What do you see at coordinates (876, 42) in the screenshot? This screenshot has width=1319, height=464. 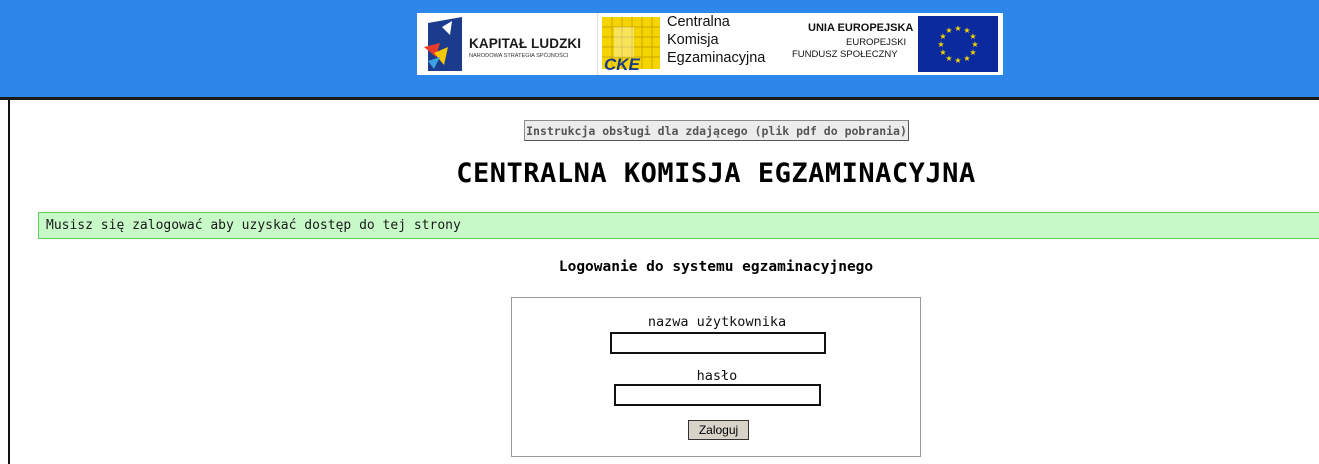 I see `eu-fund-line-1: EUROPEJSKI` at bounding box center [876, 42].